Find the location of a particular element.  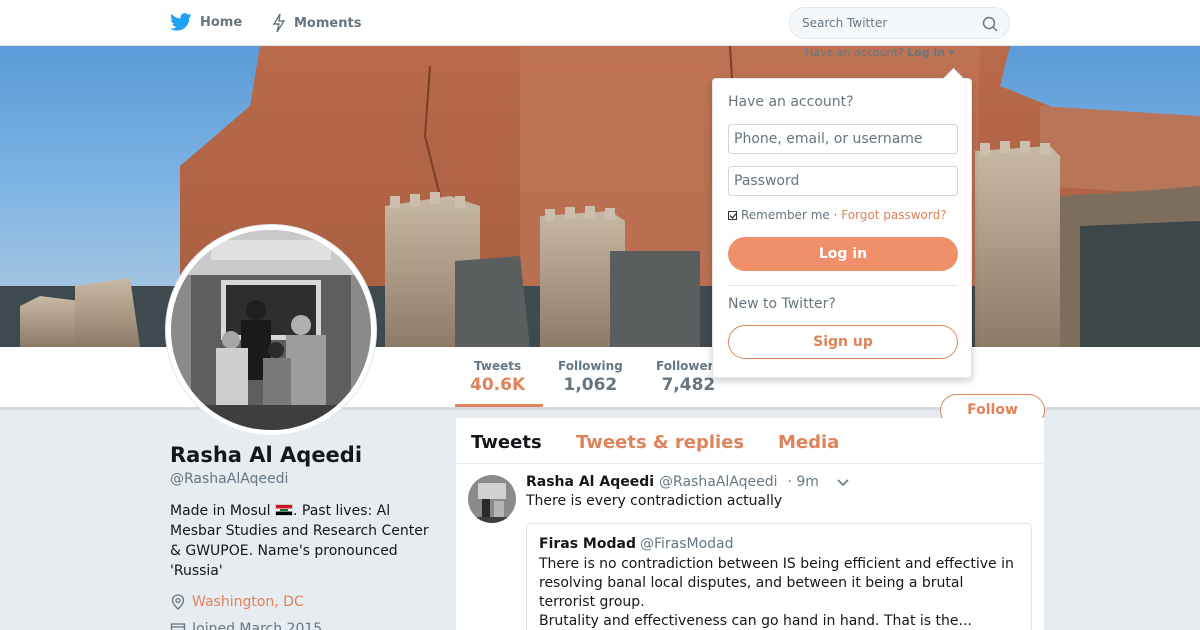

remember-me-checkbox is located at coordinates (732, 215).